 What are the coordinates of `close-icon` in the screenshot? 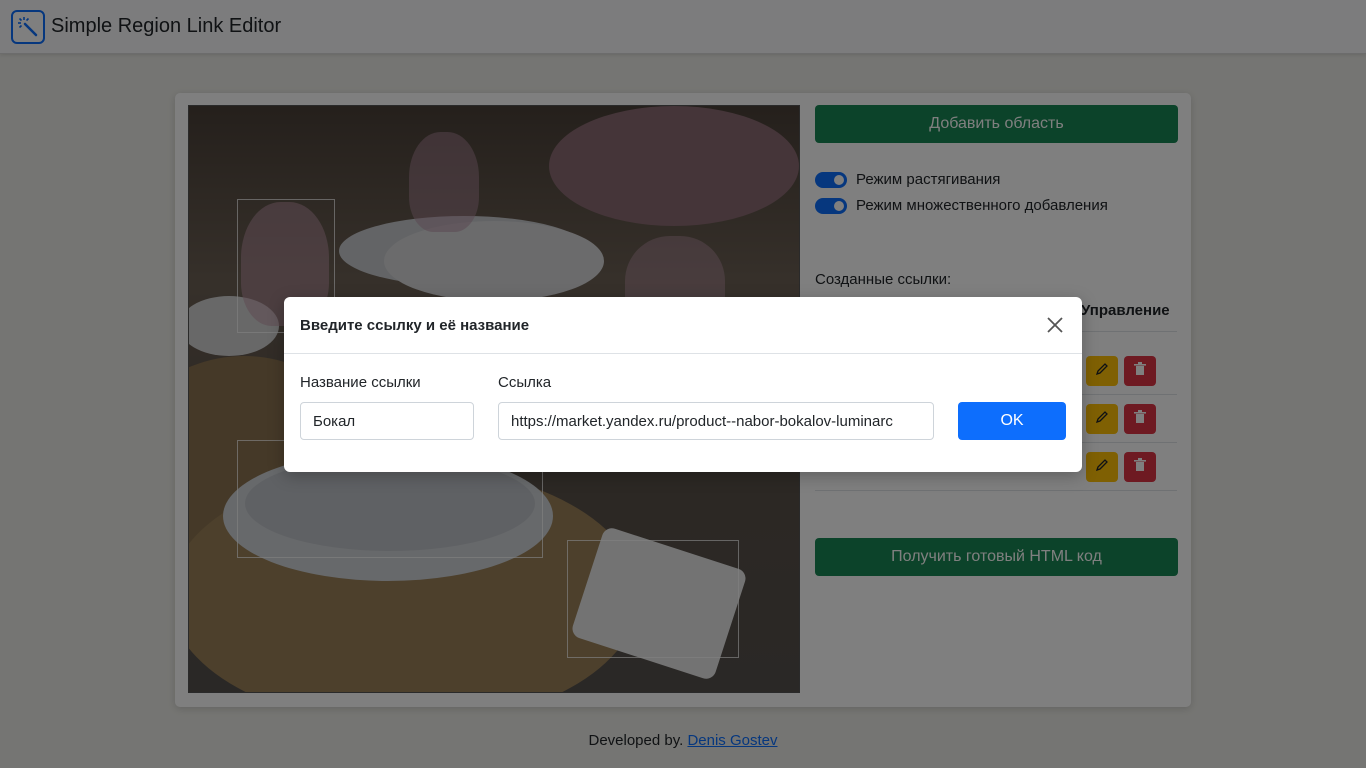 It's located at (1055, 325).